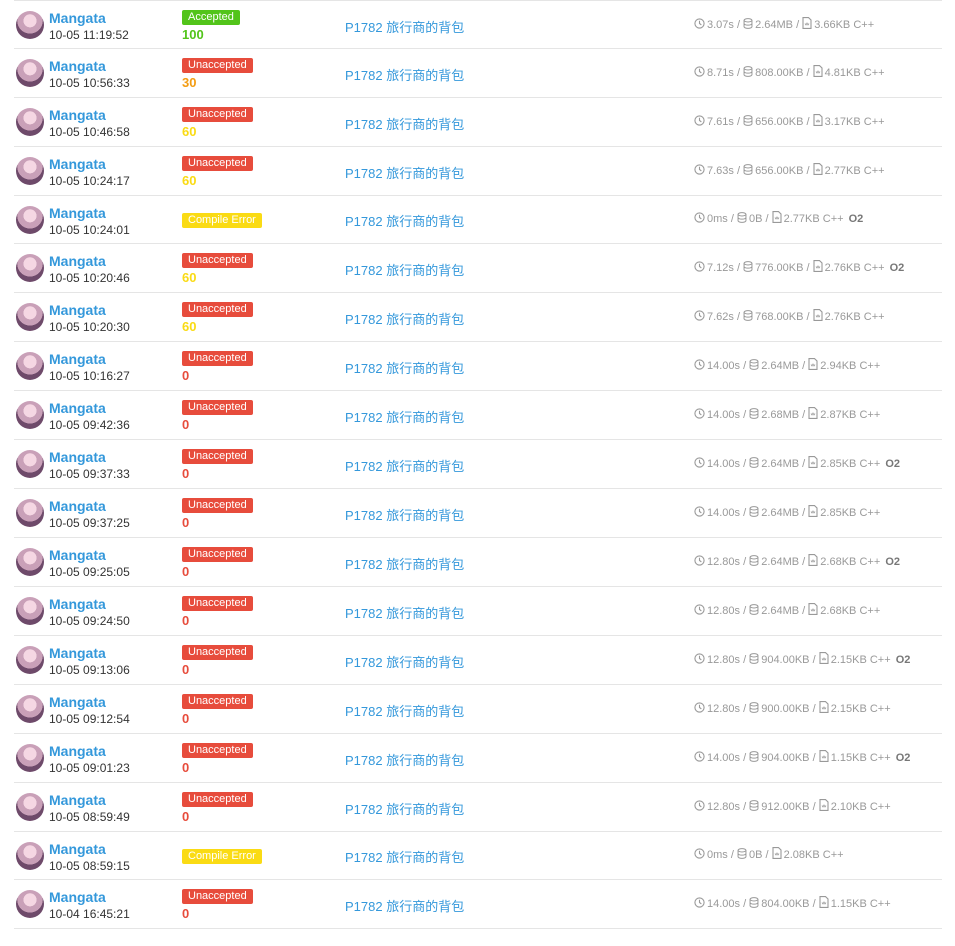 This screenshot has height=946, width=955. What do you see at coordinates (787, 414) in the screenshot?
I see `stats: 14.00s / 2.68MB / 2.87KB C++` at bounding box center [787, 414].